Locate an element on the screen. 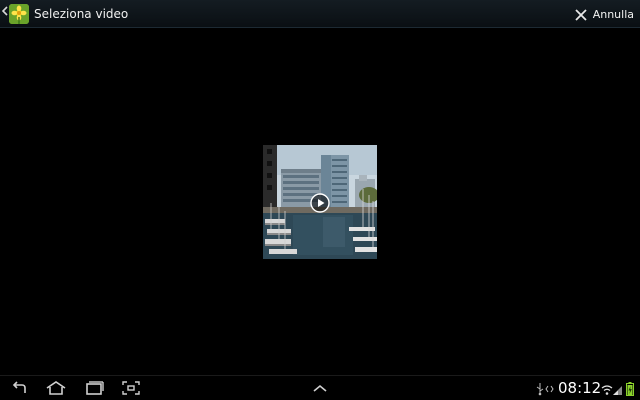 This screenshot has width=640, height=400. usb-icon is located at coordinates (540, 390).